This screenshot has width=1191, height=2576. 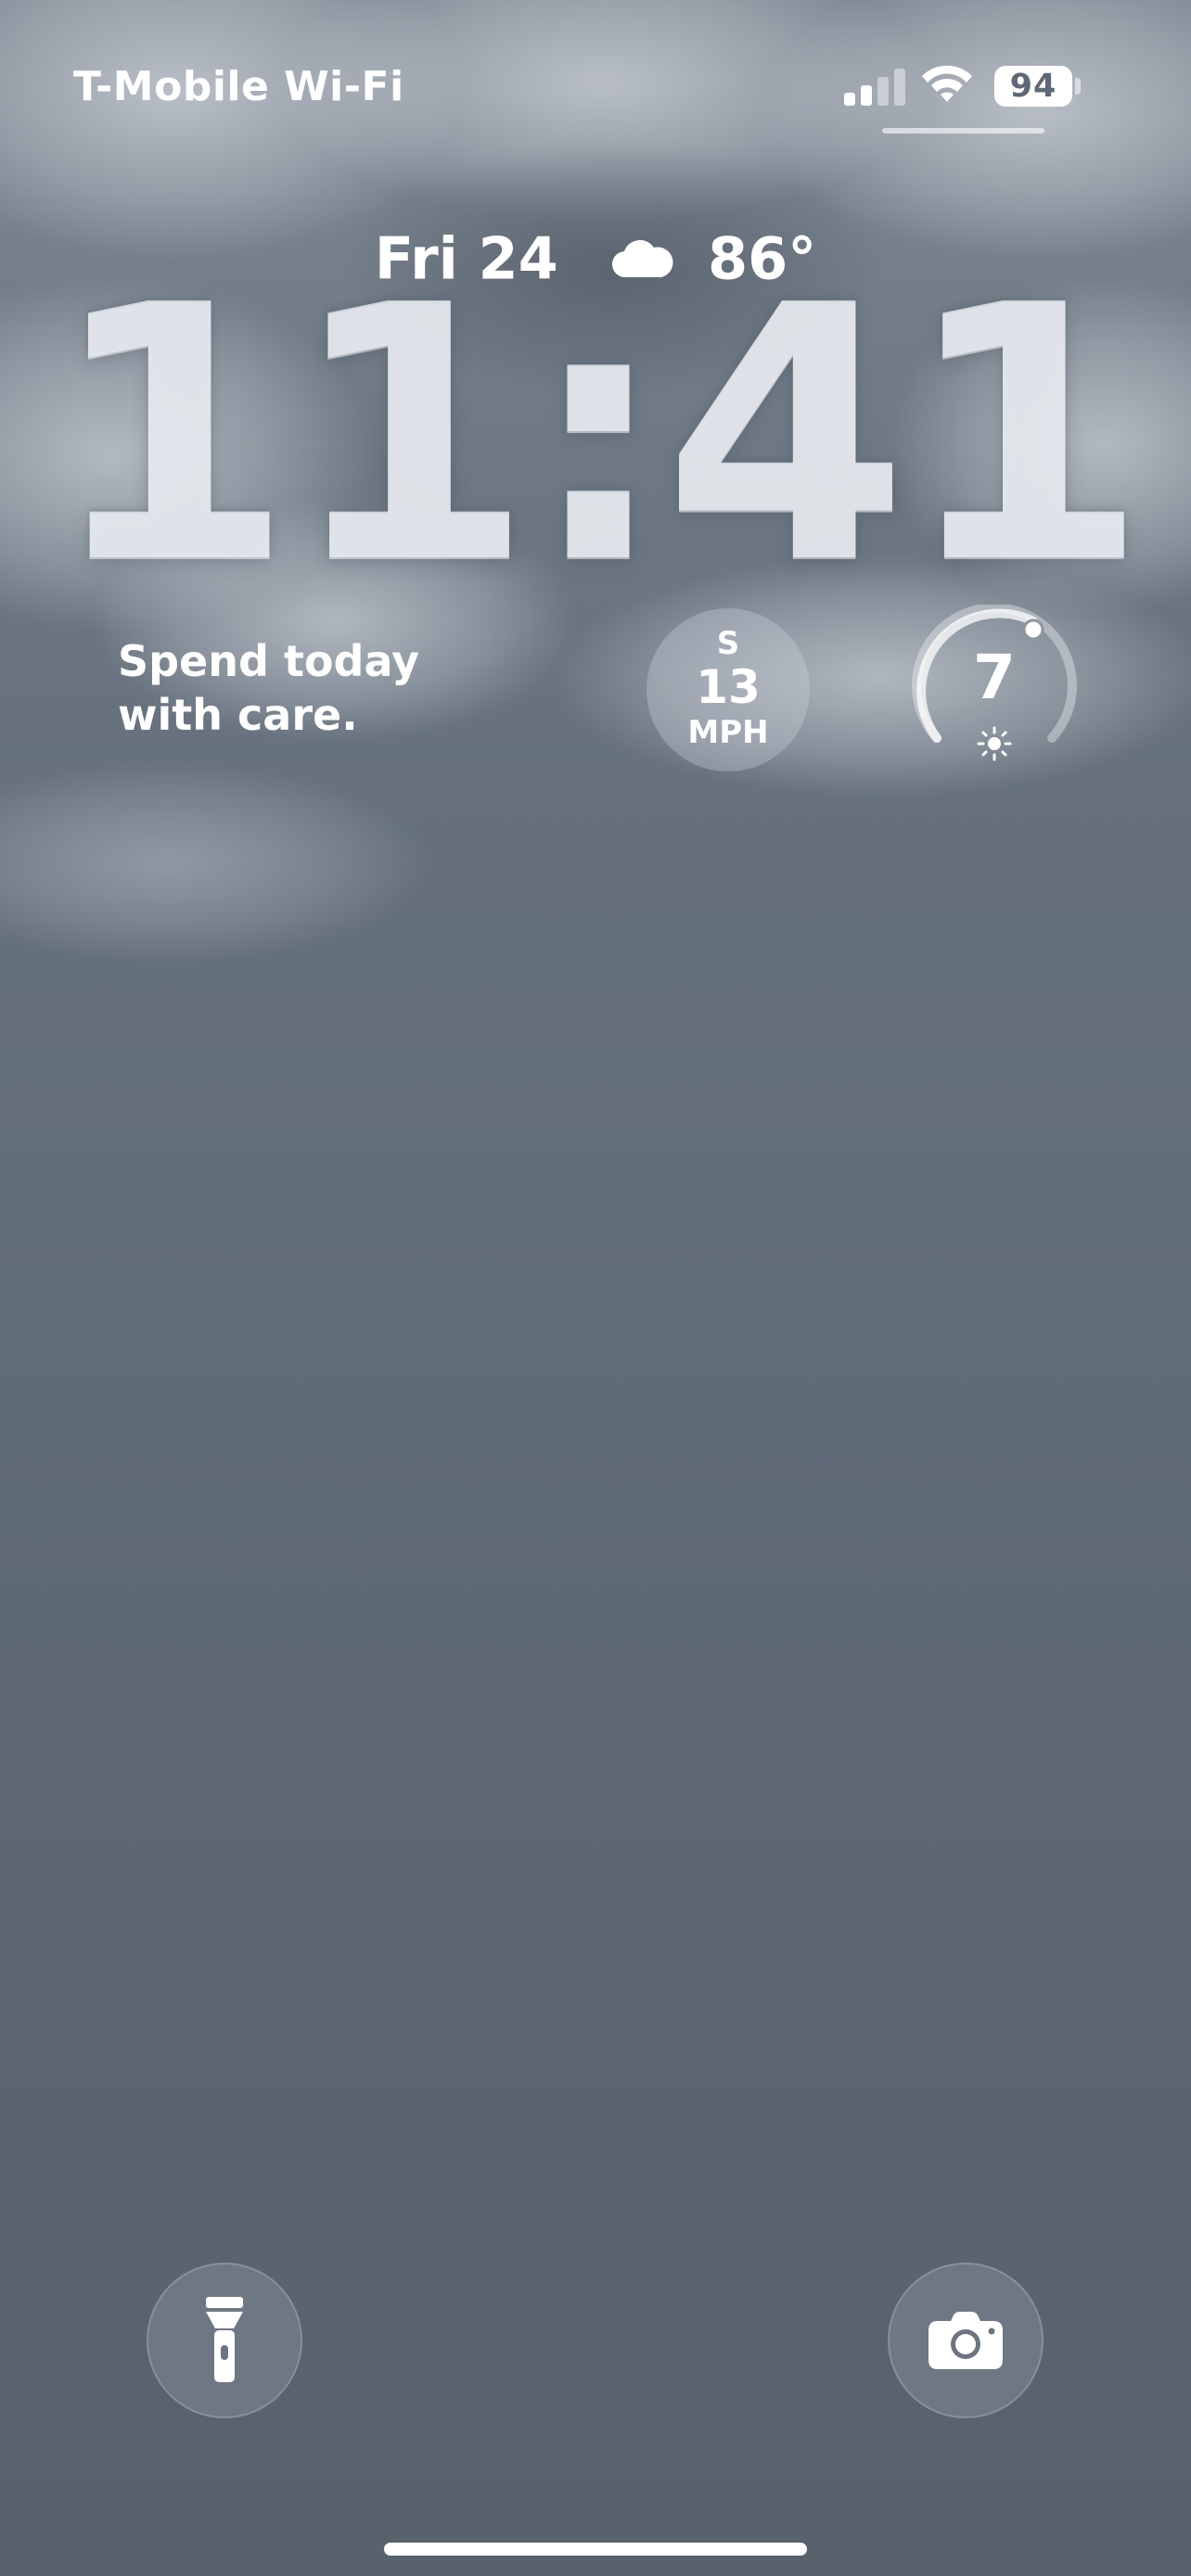 I want to click on cloud-icon, so click(x=642, y=258).